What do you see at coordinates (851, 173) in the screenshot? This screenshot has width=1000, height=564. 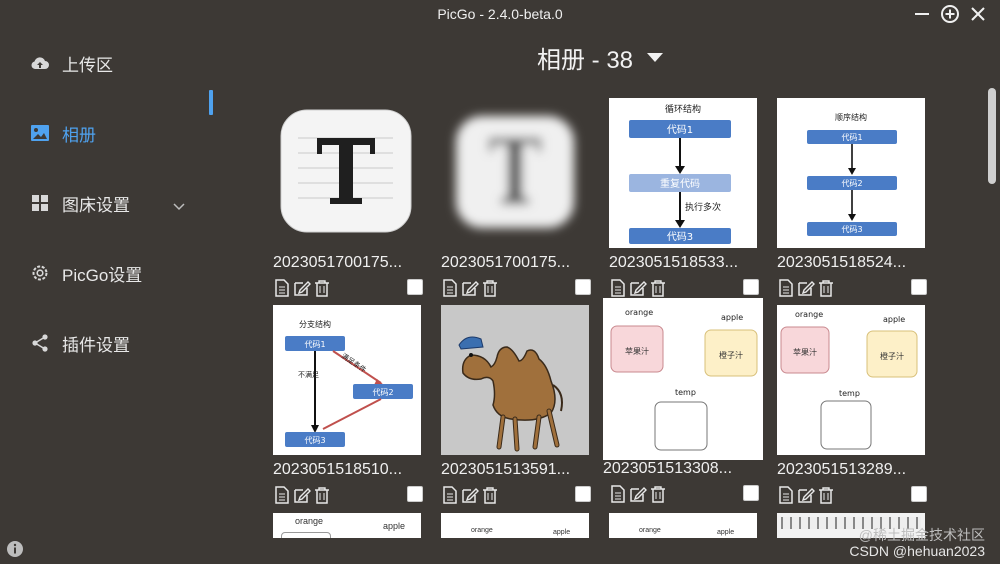 I see `sequence-structure-thumbnail: 顺序结构 代码1 代码2 代码3` at bounding box center [851, 173].